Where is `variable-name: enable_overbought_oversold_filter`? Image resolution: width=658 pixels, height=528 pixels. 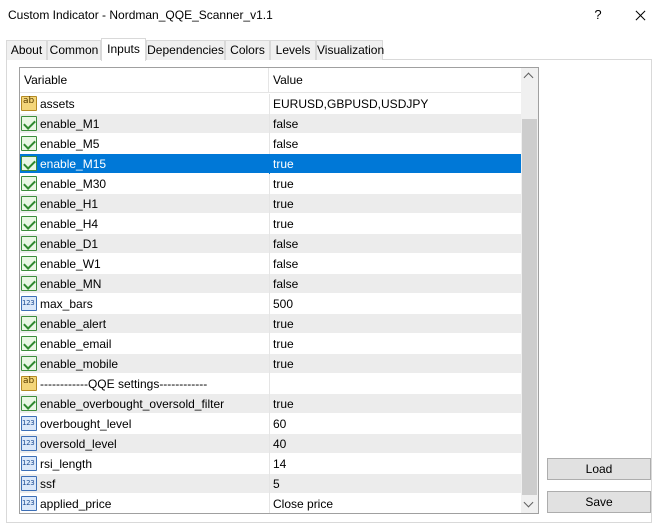
variable-name: enable_overbought_oversold_filter is located at coordinates (132, 404).